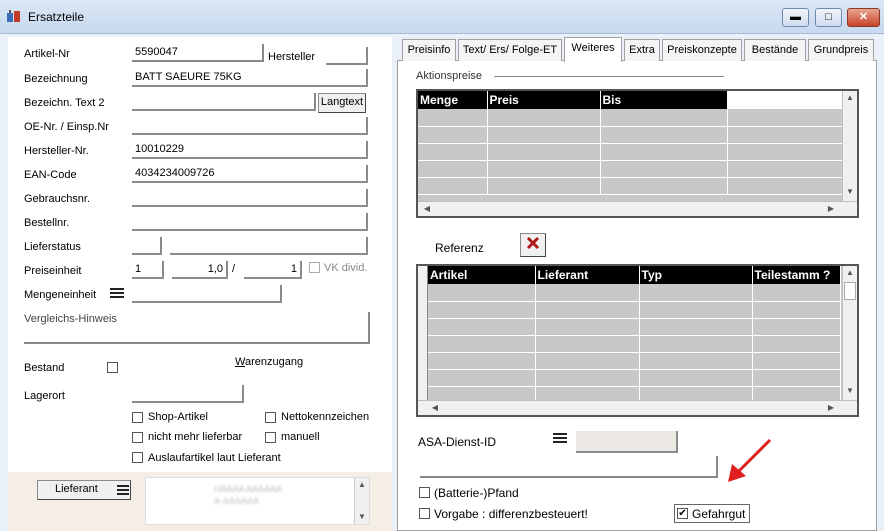 This screenshot has width=884, height=531. I want to click on minimize-icon: ▬, so click(795, 17).